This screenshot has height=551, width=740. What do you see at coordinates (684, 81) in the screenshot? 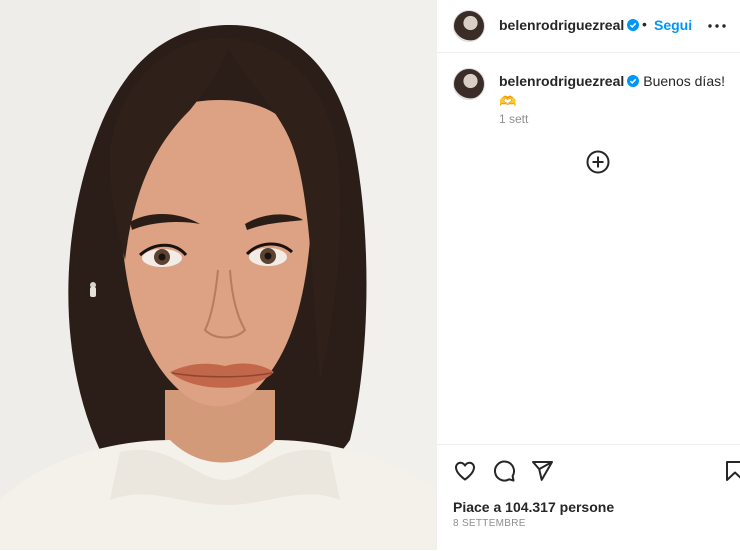
I see `caption-body: Buenos días!` at bounding box center [684, 81].